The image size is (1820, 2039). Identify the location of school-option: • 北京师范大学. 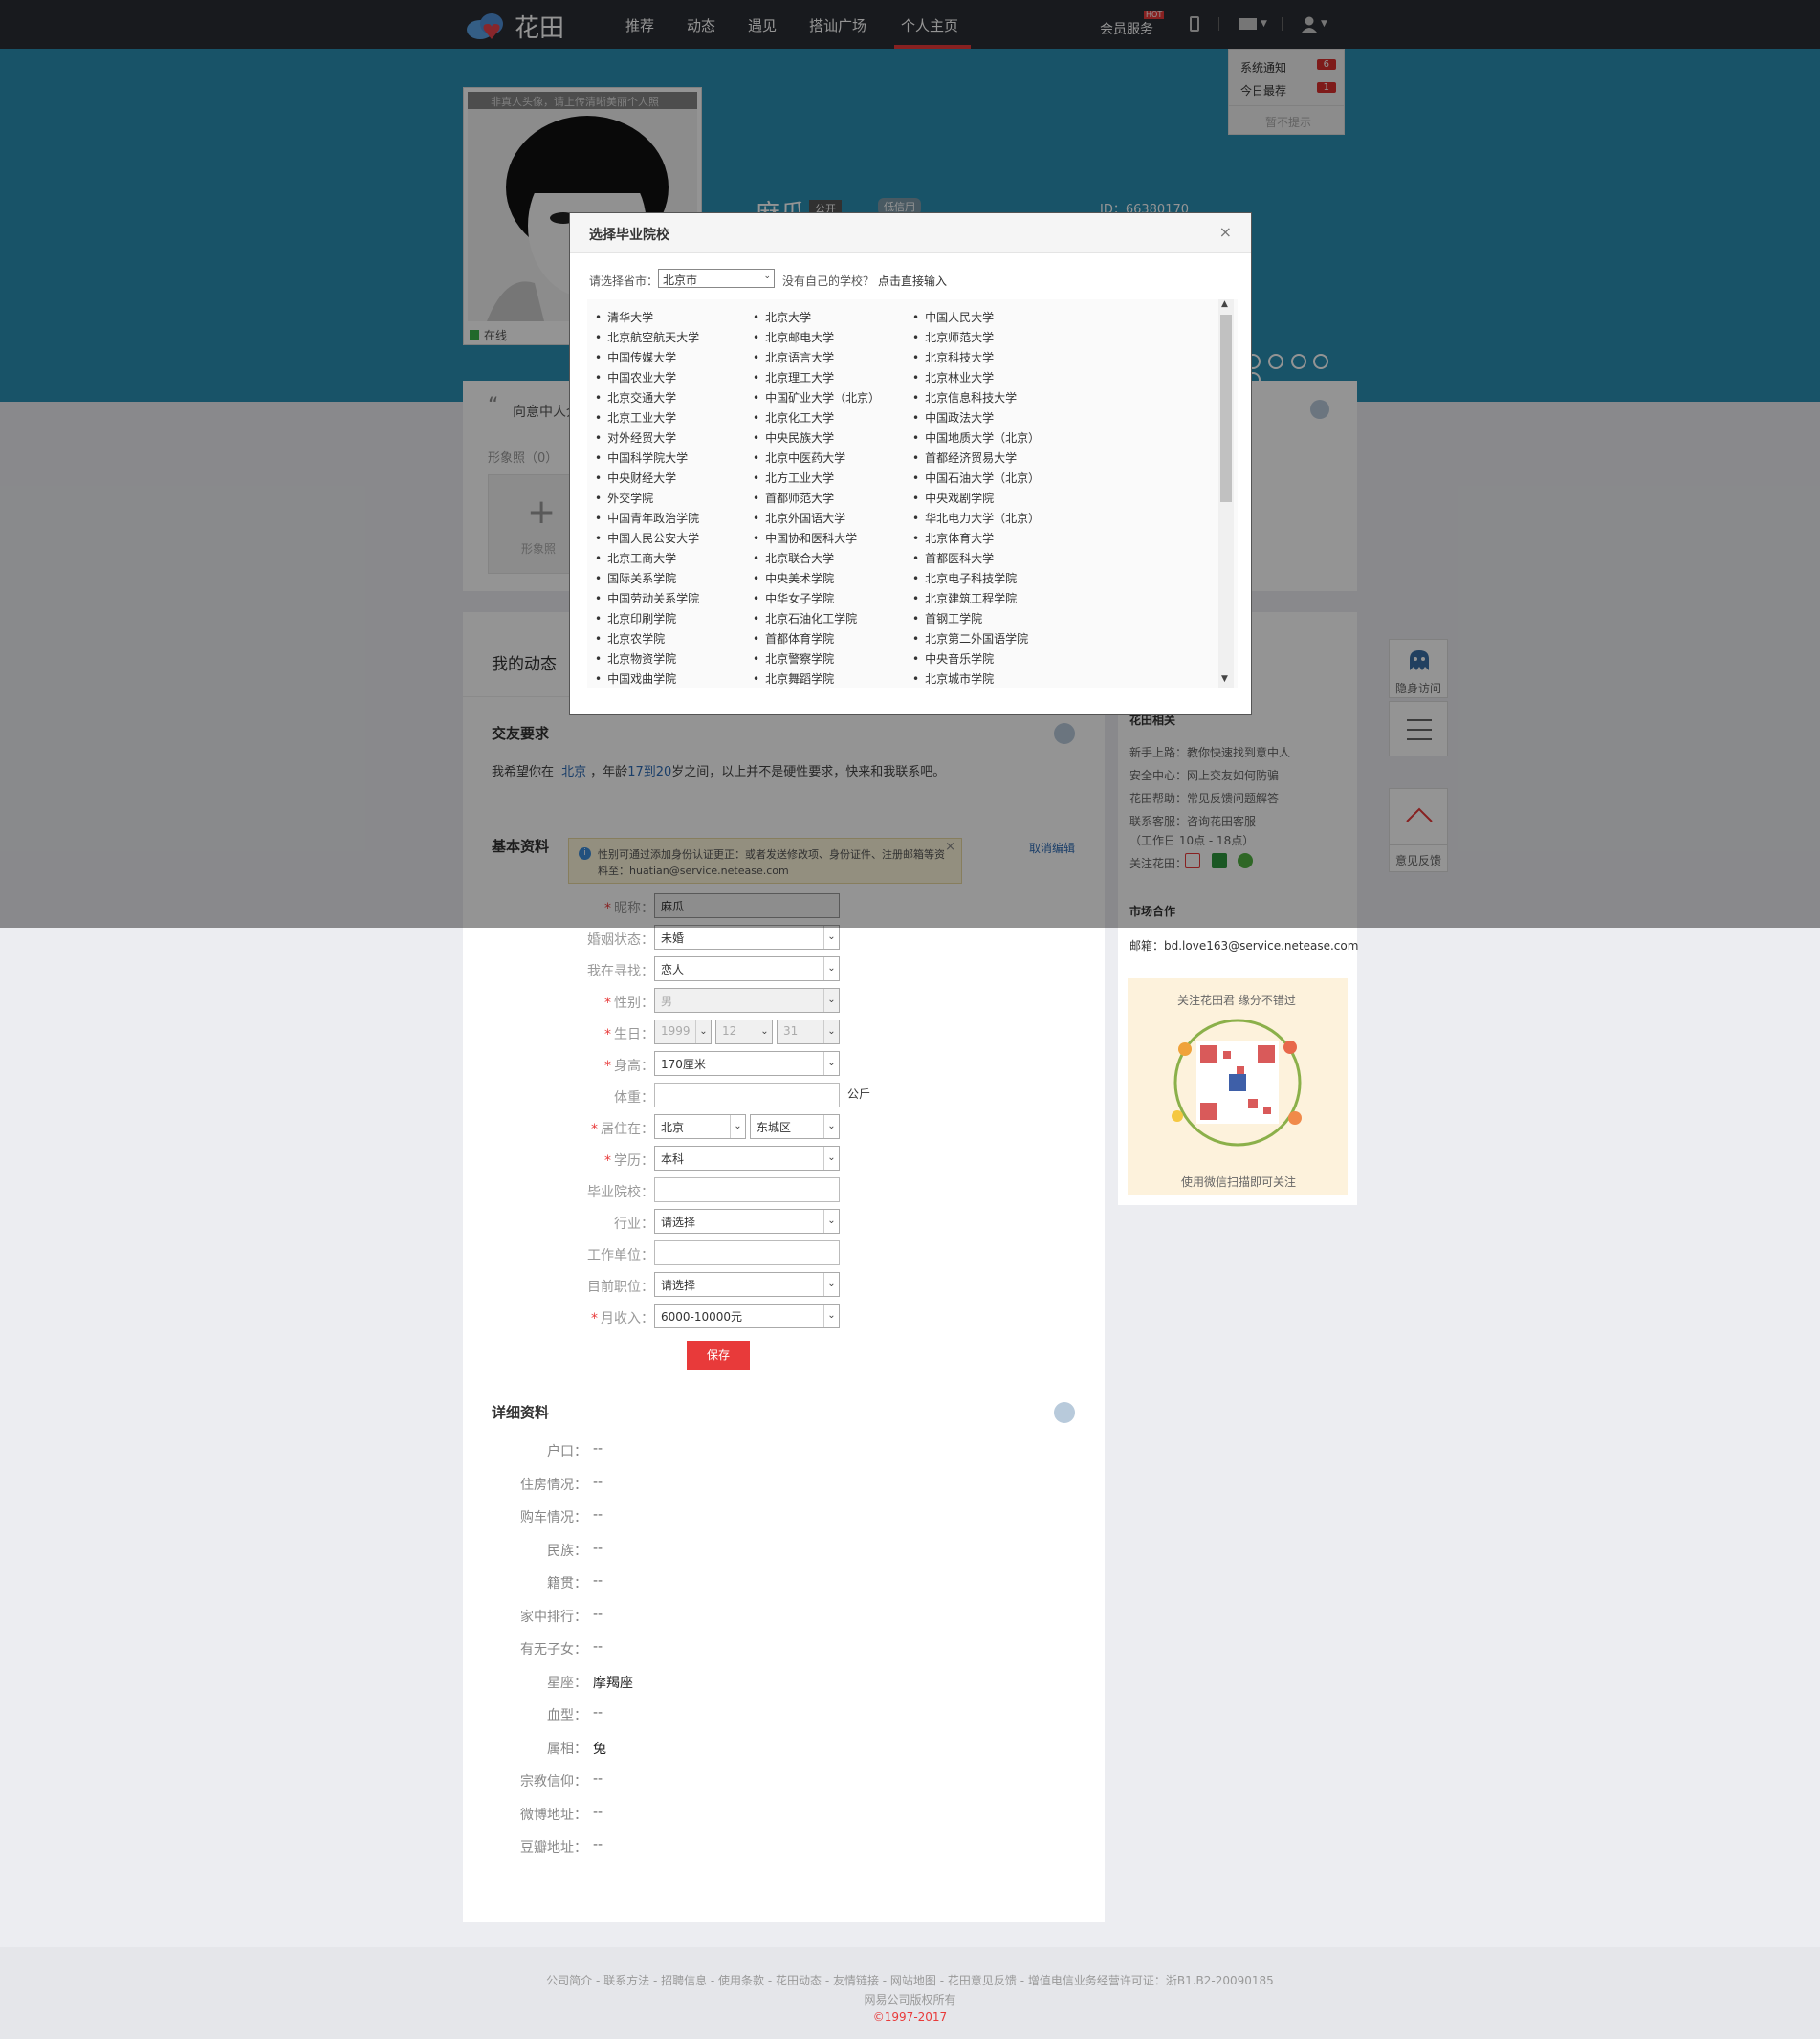
(953, 337).